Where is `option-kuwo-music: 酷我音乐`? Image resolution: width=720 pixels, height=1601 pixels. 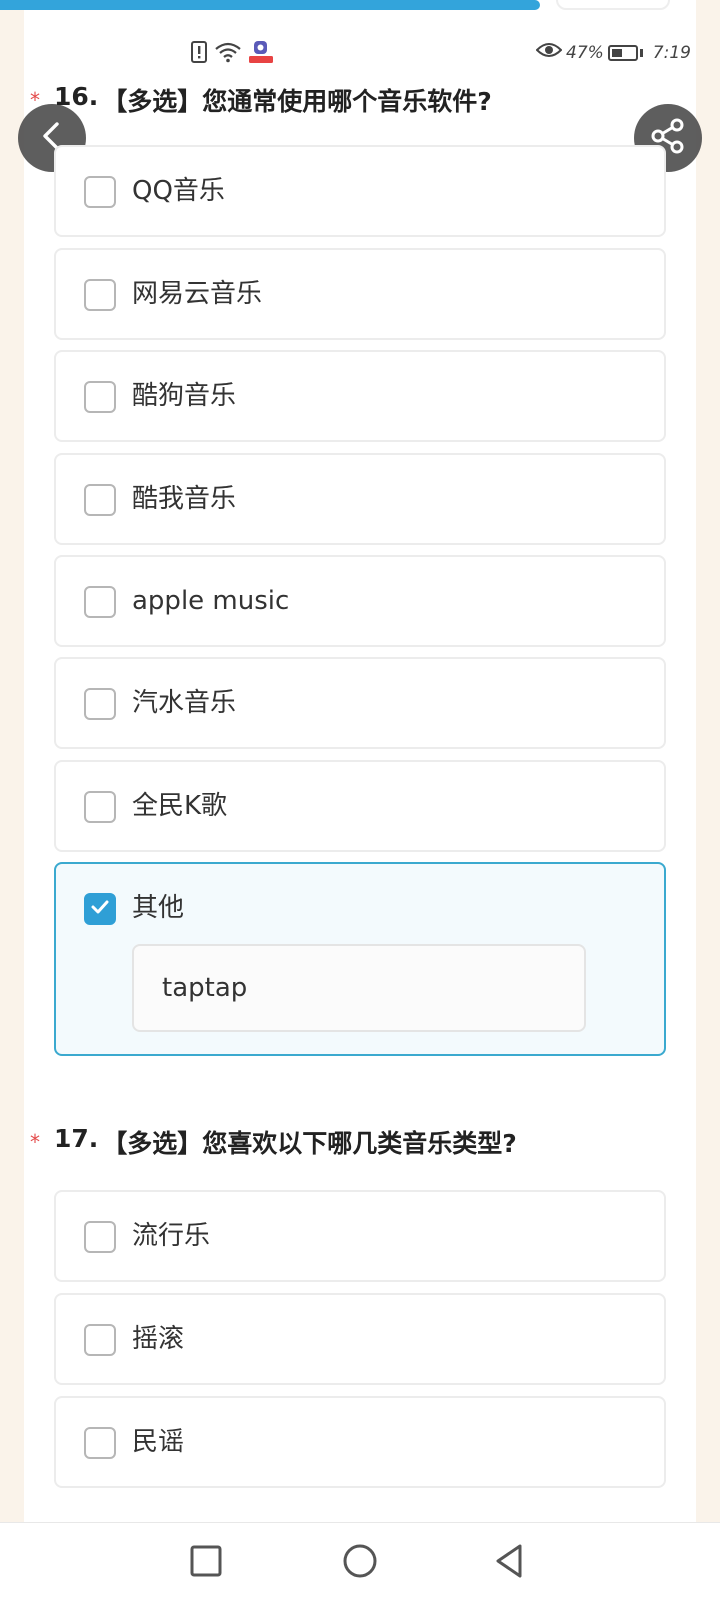
option-kuwo-music: 酷我音乐 is located at coordinates (360, 499).